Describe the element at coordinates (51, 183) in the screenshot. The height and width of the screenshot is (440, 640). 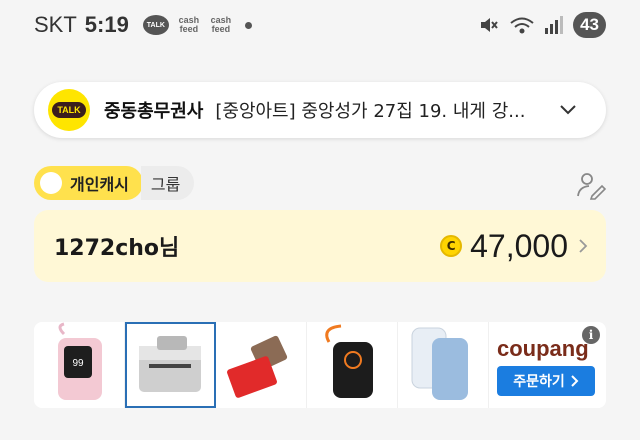
I see `toggle-knob` at that location.